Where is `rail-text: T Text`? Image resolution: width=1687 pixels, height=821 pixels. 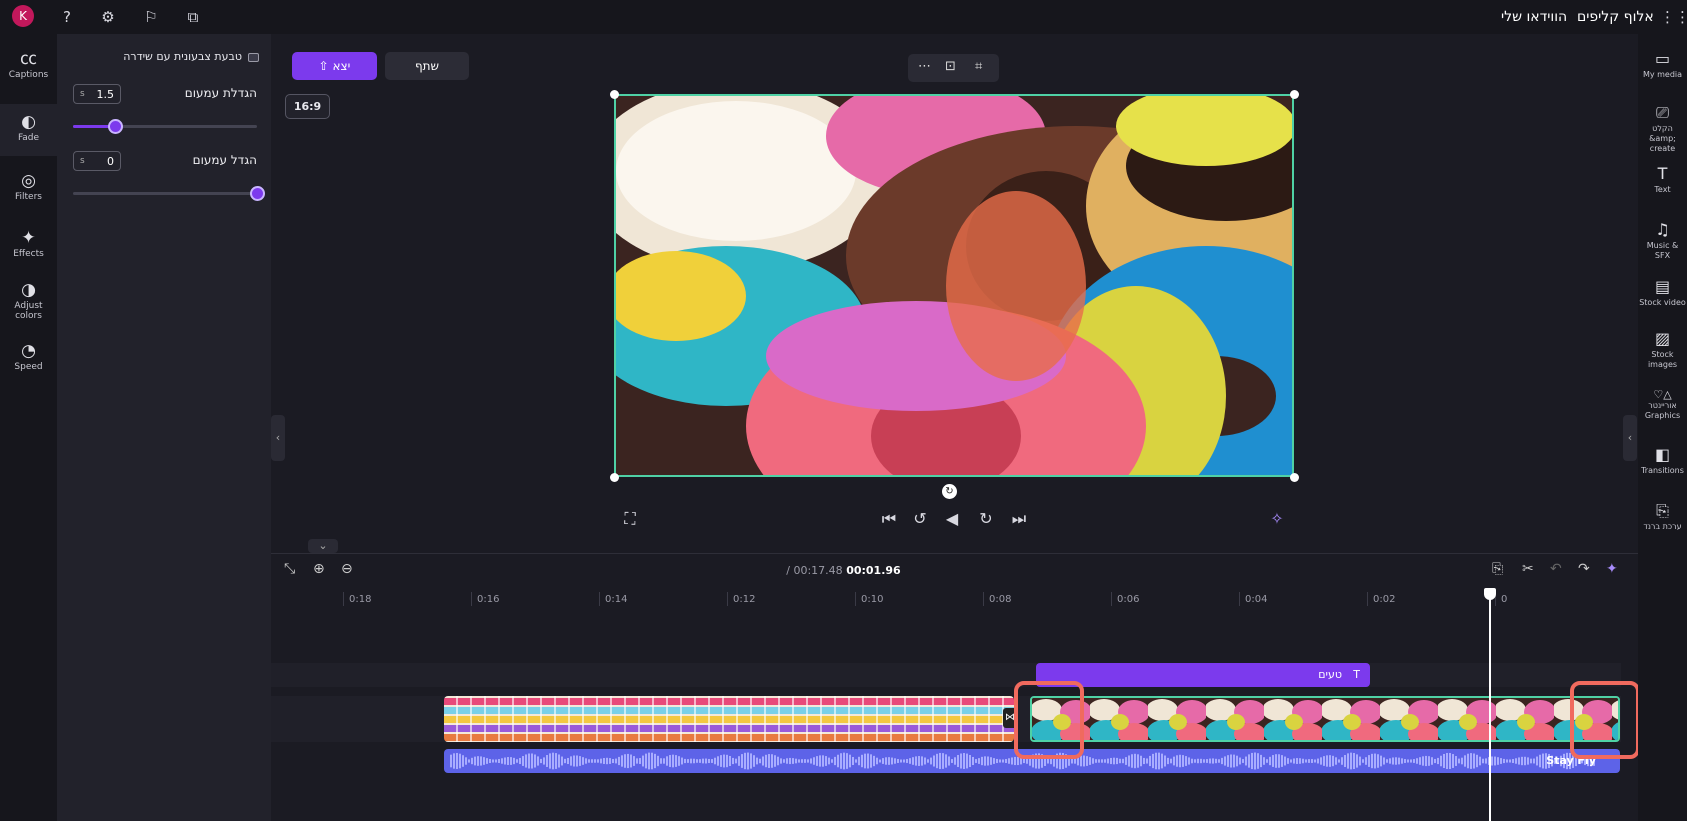 rail-text: T Text is located at coordinates (1662, 179).